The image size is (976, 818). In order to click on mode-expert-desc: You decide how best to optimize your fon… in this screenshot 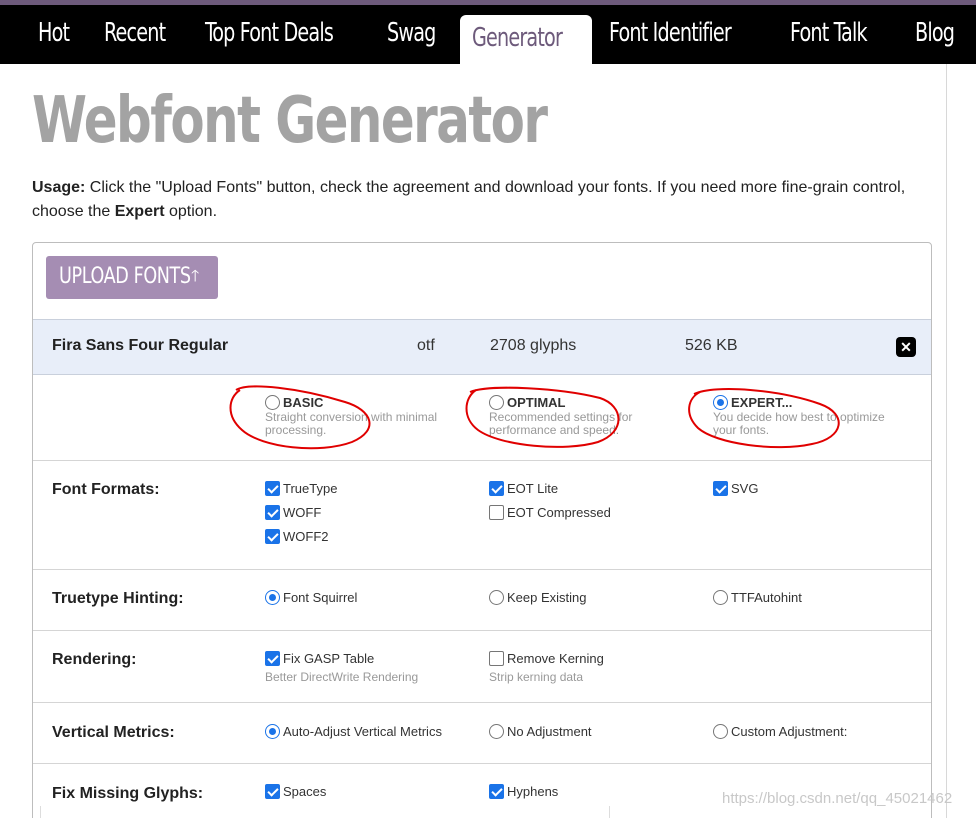, I will do `click(799, 423)`.